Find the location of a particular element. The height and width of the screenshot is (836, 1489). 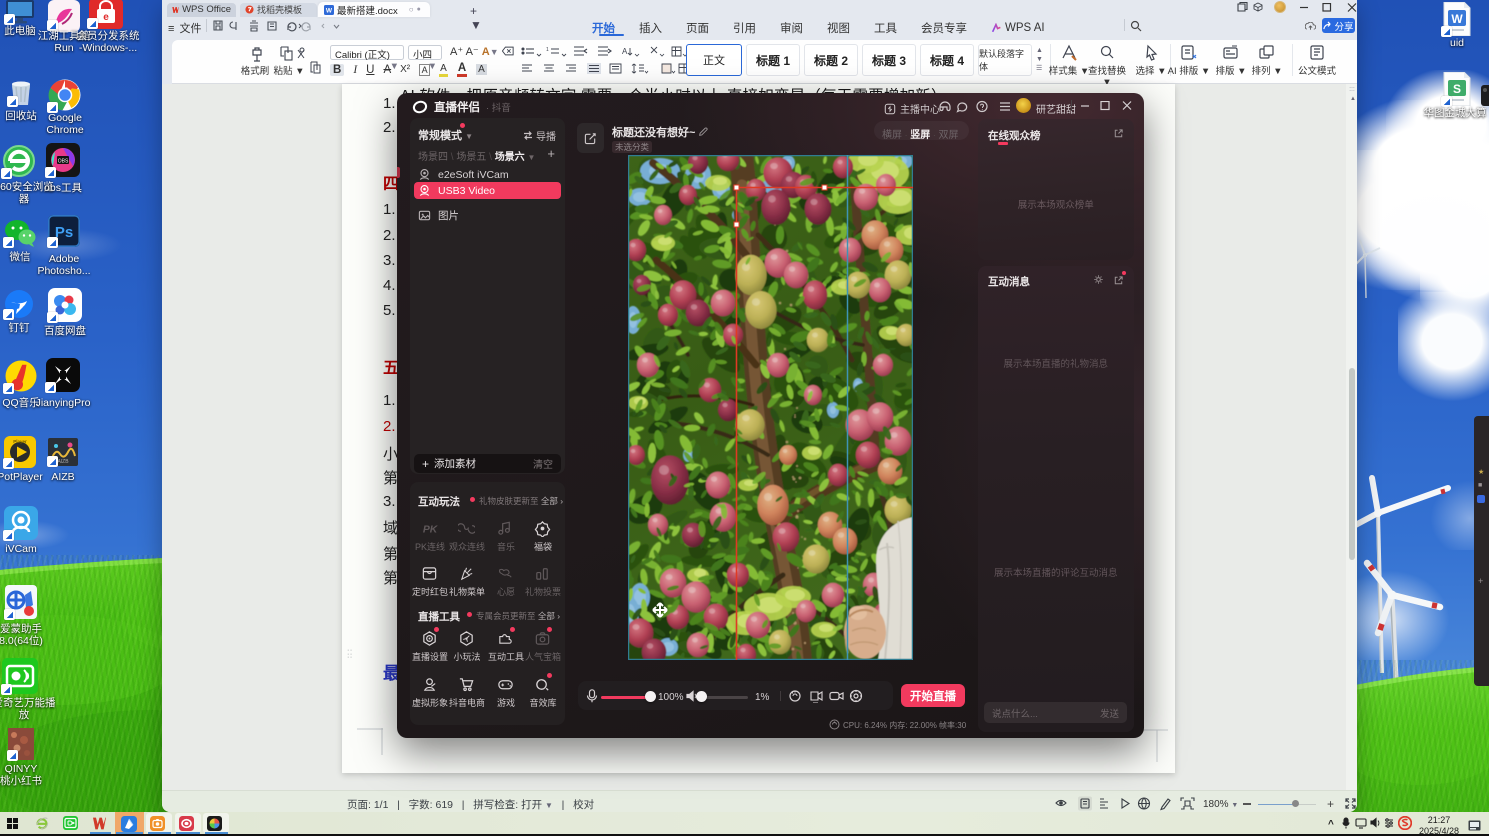

svg-text: Player is located at coordinates (20, 441).